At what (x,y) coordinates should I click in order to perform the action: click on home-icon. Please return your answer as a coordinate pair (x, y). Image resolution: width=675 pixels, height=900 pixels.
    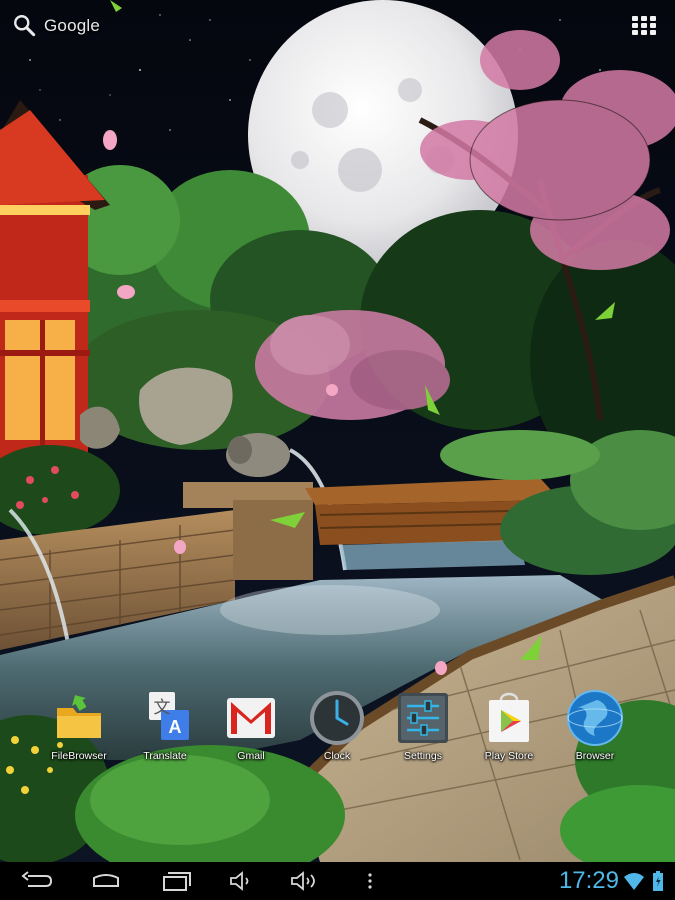
    Looking at the image, I should click on (106, 881).